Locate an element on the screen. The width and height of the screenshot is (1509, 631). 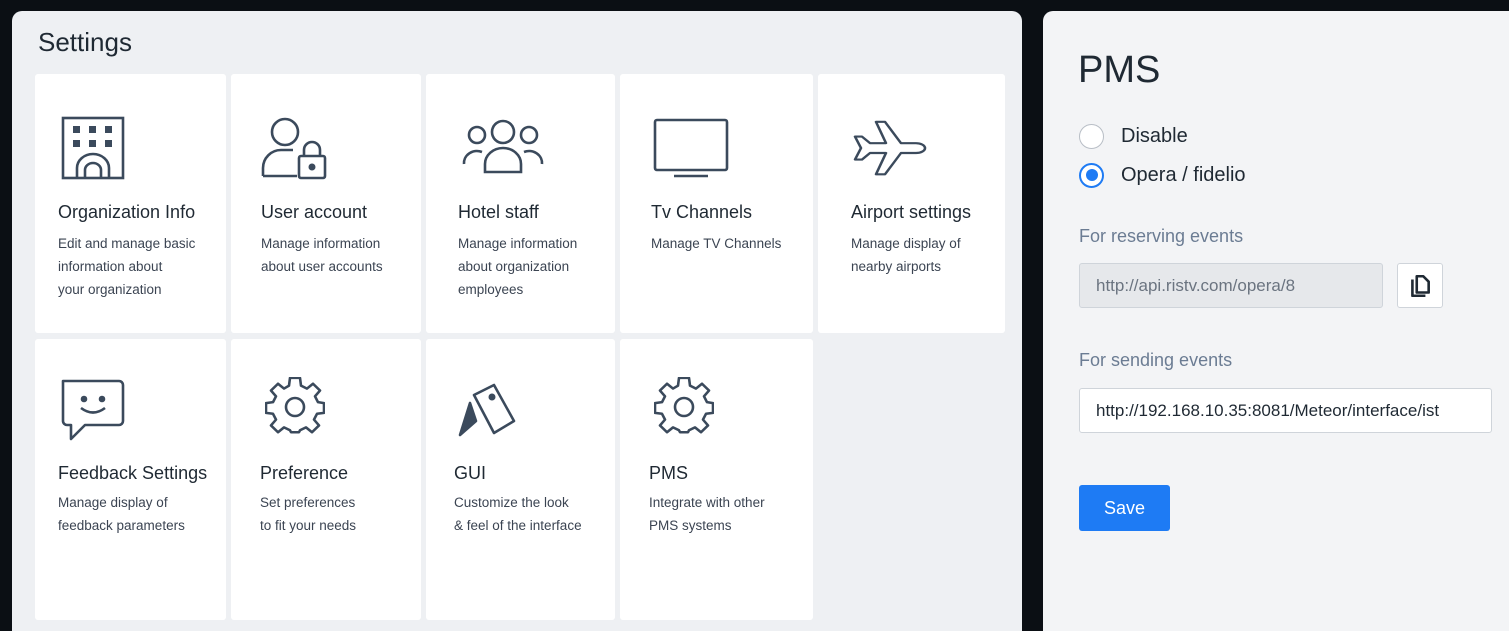
card-title: Organization Info is located at coordinates (127, 212).